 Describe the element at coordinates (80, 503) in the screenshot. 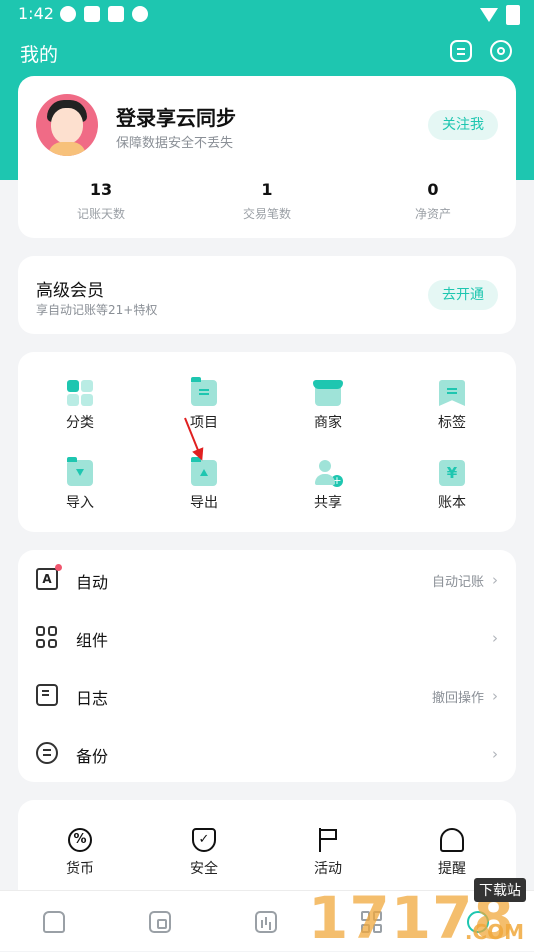

I see `grid-item-label: 导入` at that location.